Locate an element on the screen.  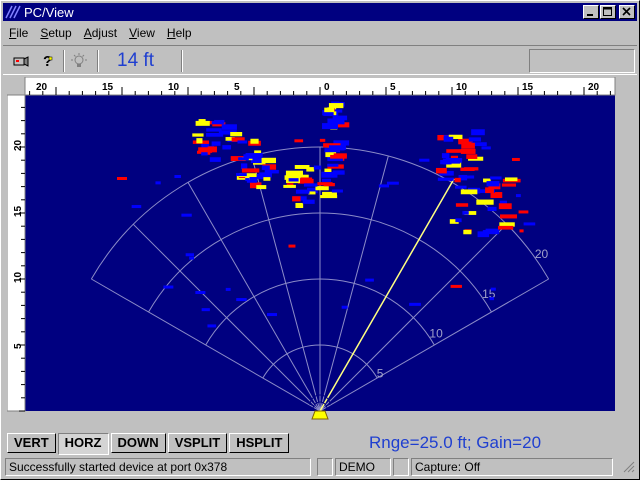
tab-vert: VERT is located at coordinates (31, 443).